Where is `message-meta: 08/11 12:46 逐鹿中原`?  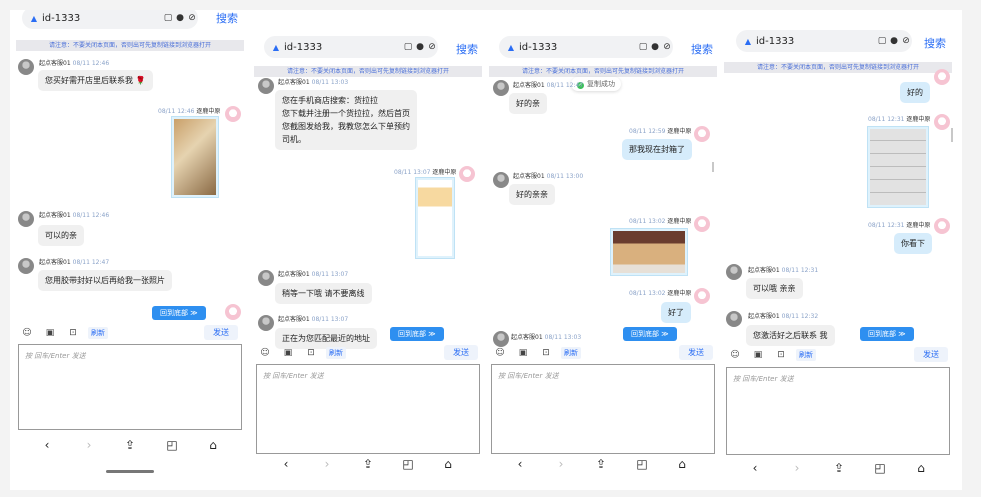 message-meta: 08/11 12:46 逐鹿中原 is located at coordinates (188, 110).